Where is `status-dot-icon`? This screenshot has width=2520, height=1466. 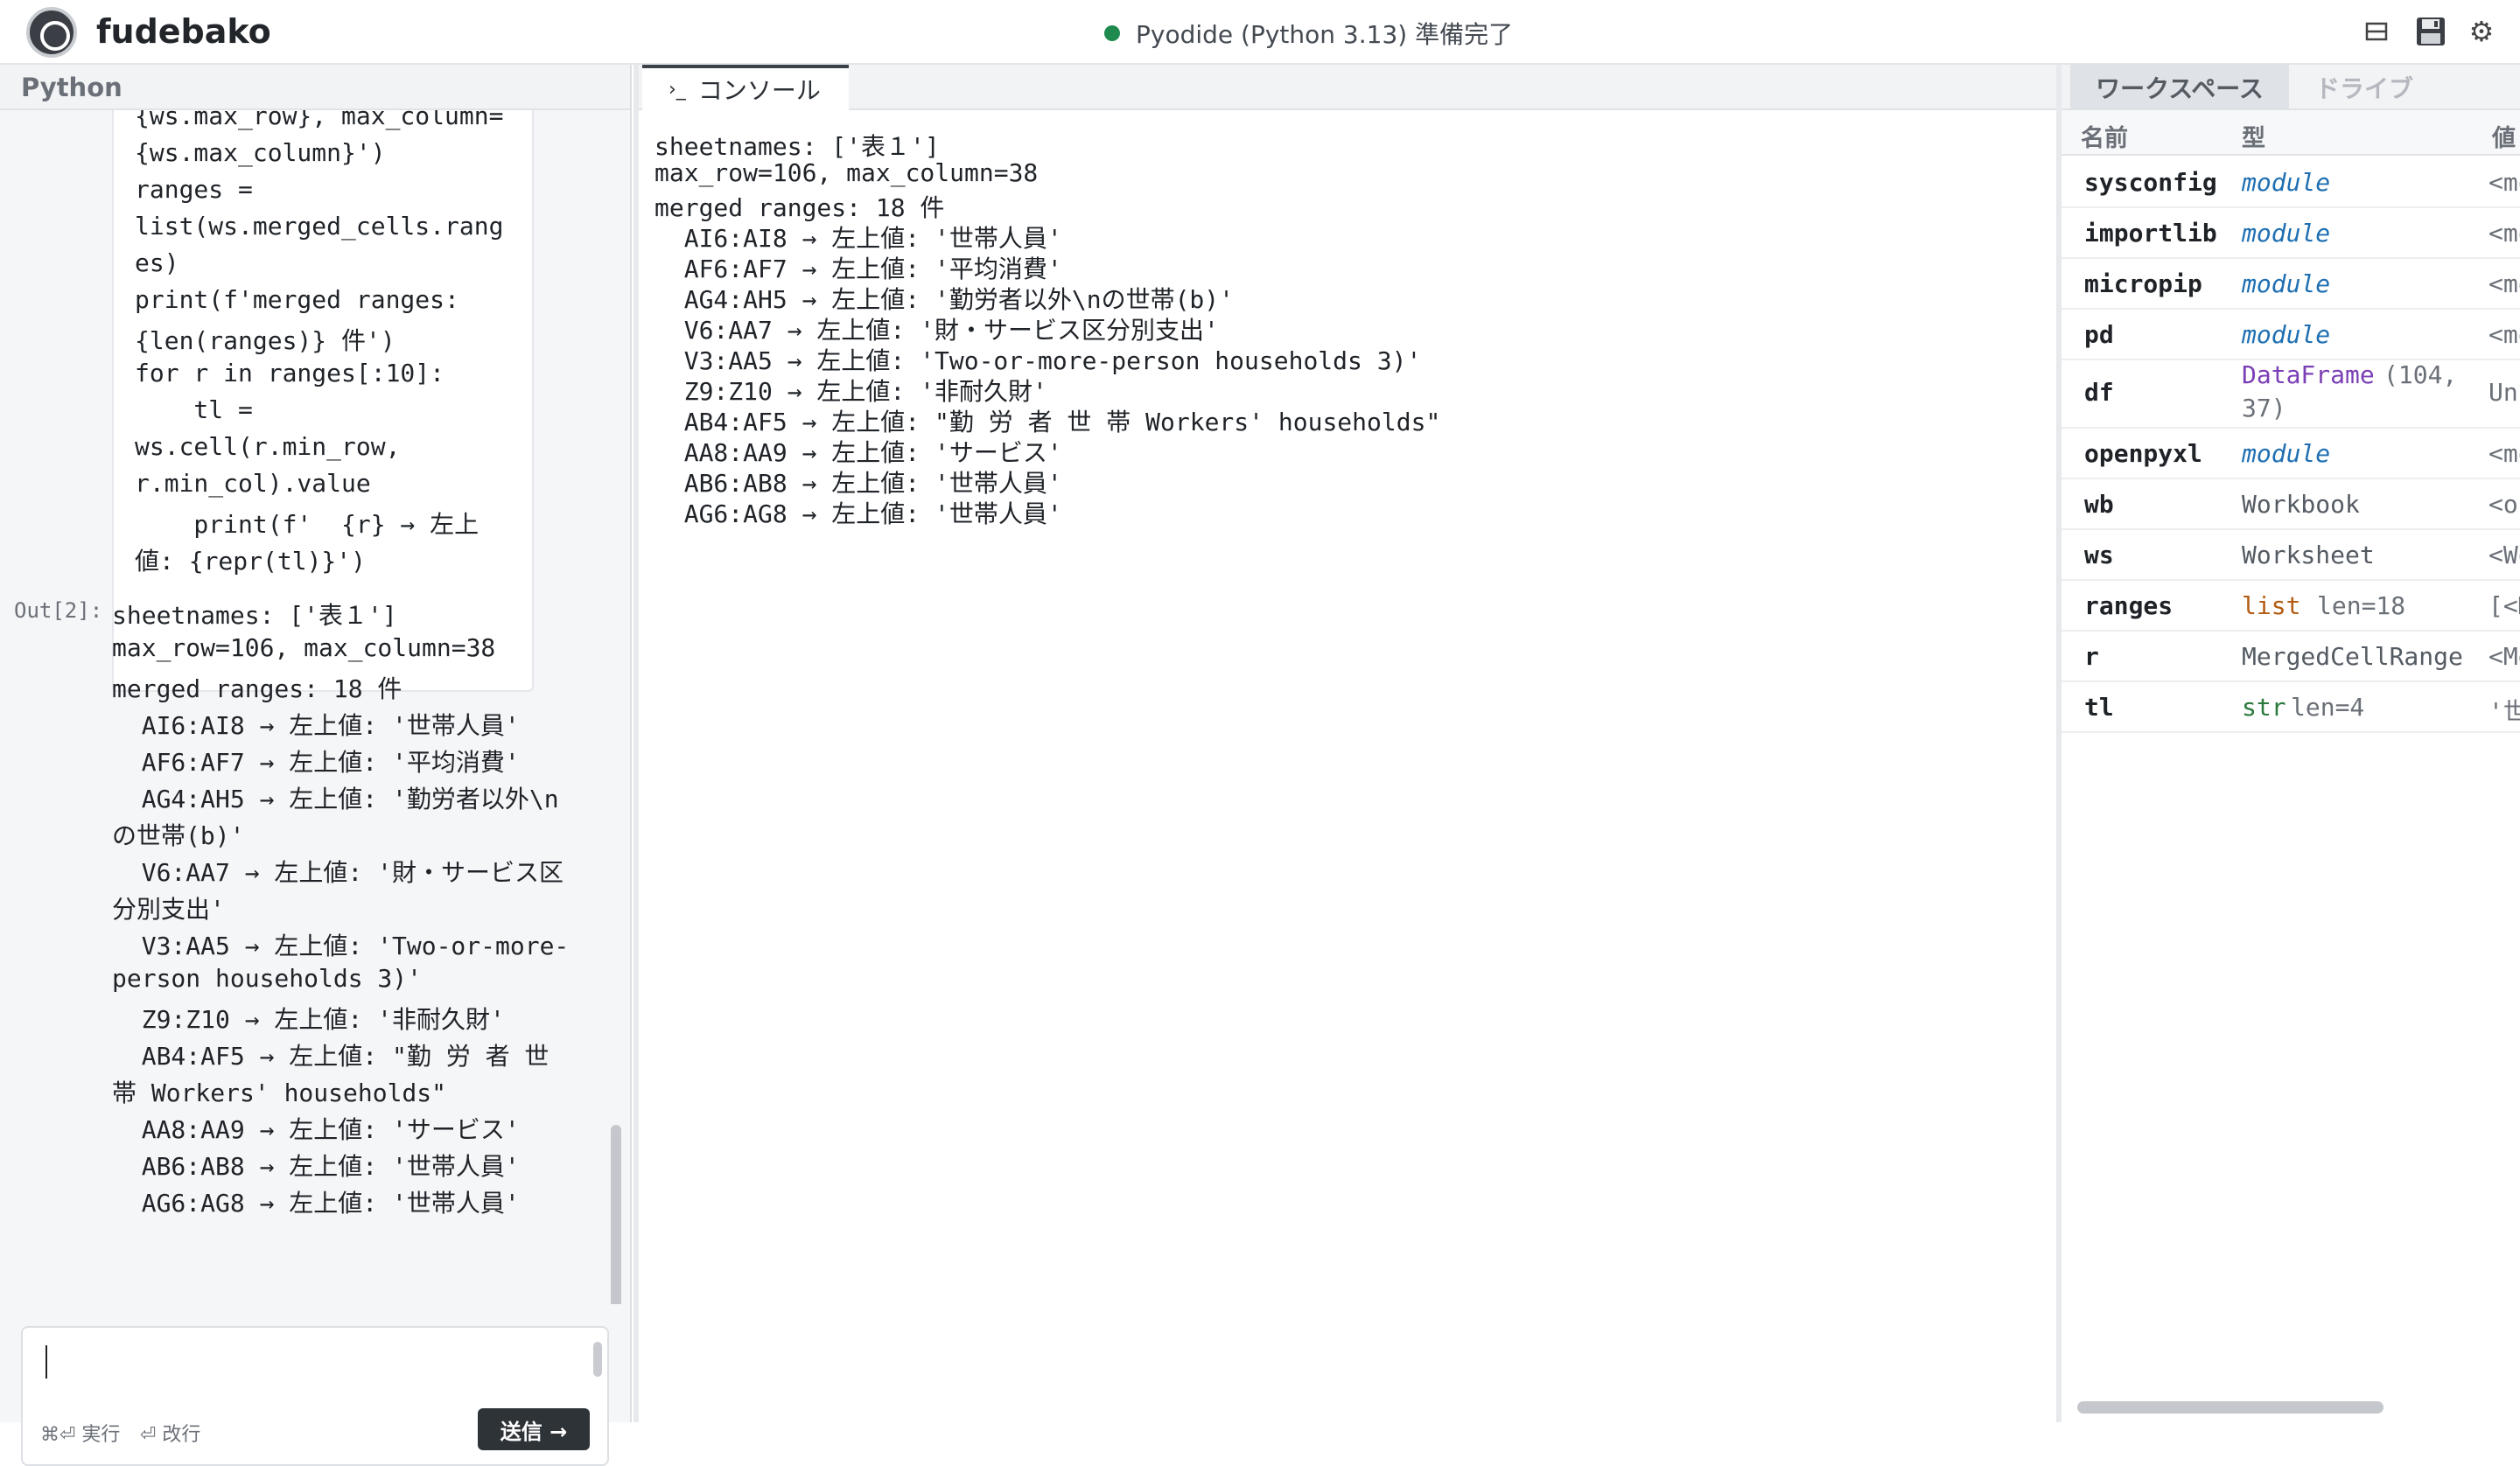
status-dot-icon is located at coordinates (1112, 33).